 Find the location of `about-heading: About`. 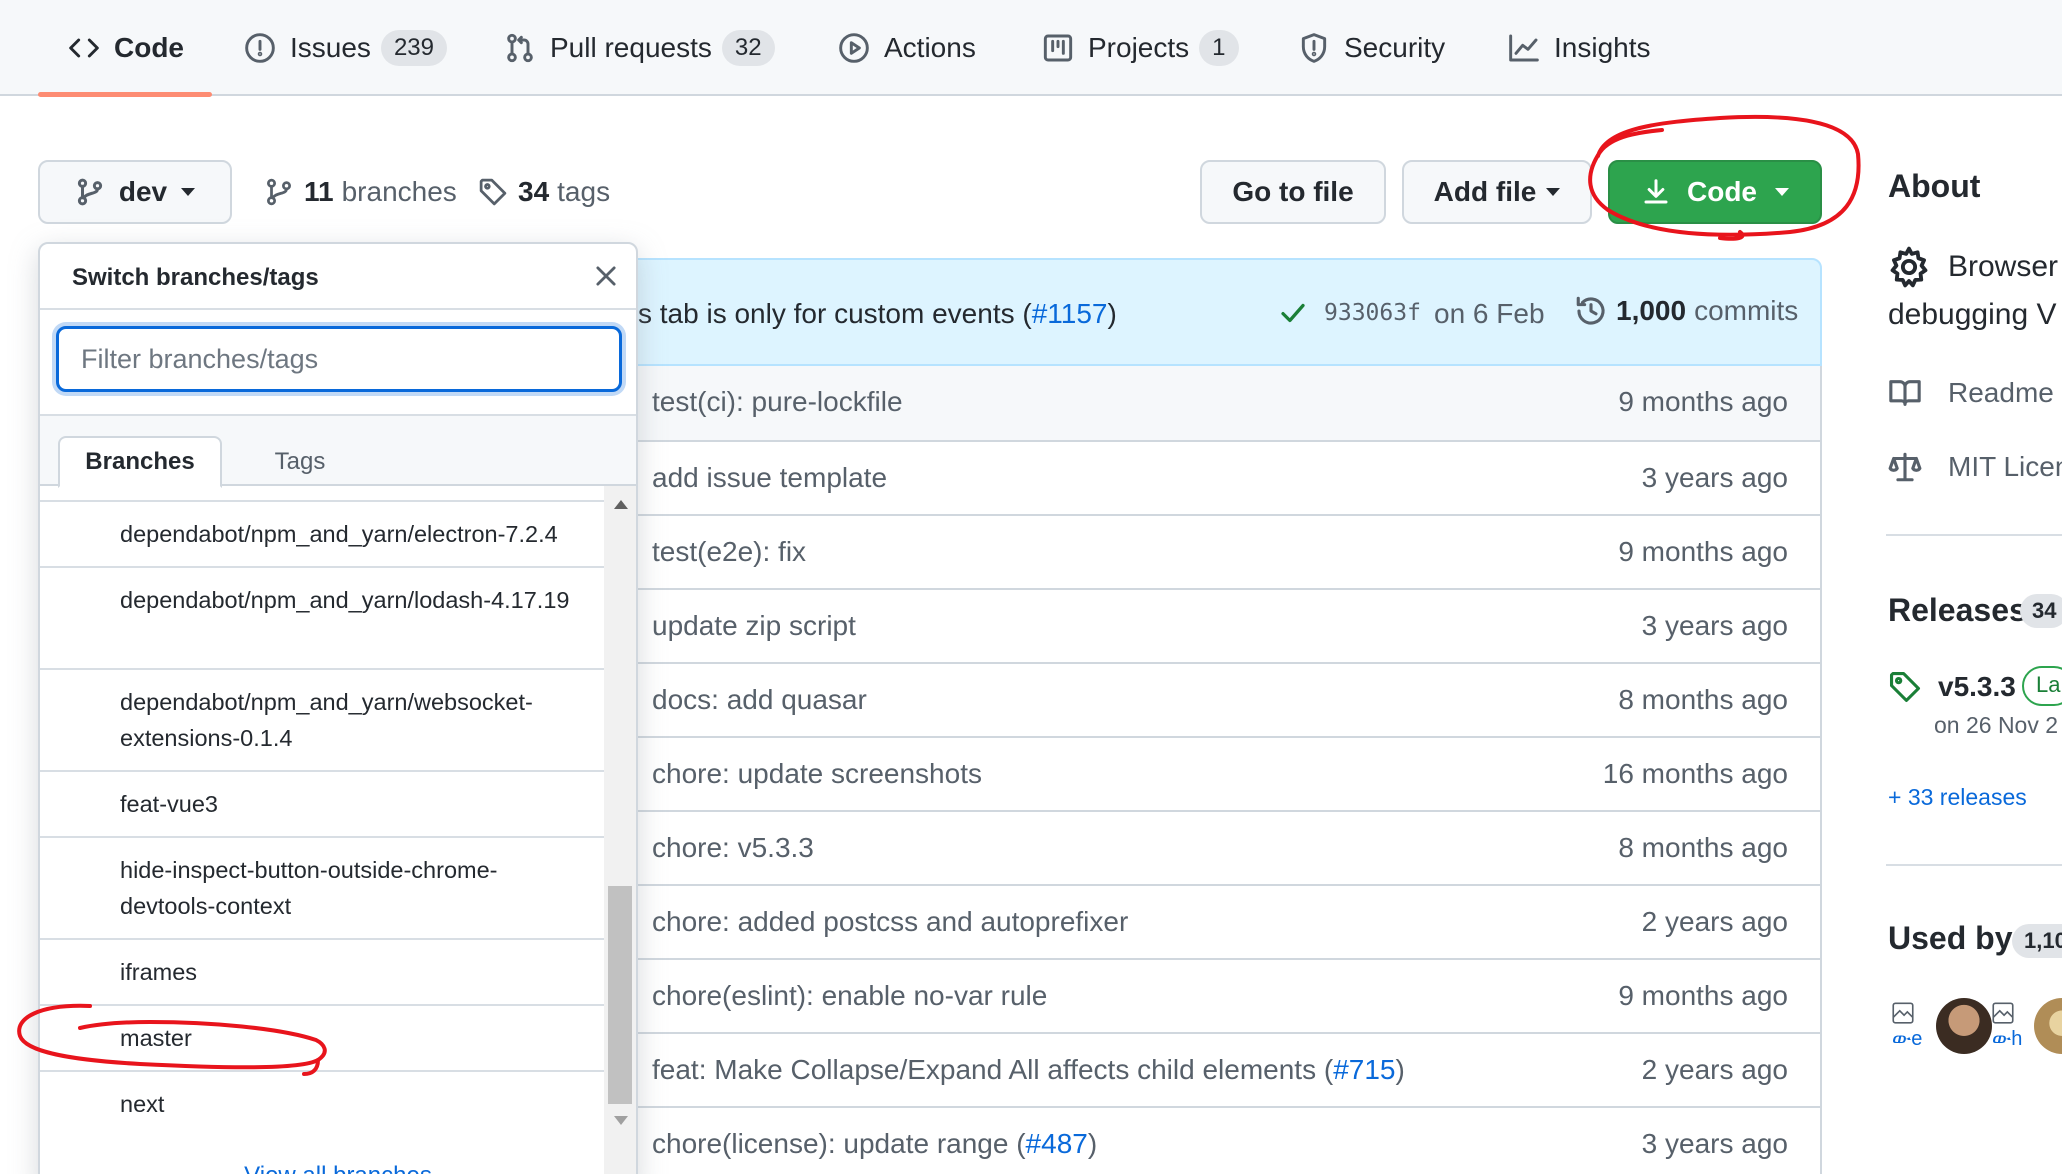

about-heading: About is located at coordinates (1934, 186).